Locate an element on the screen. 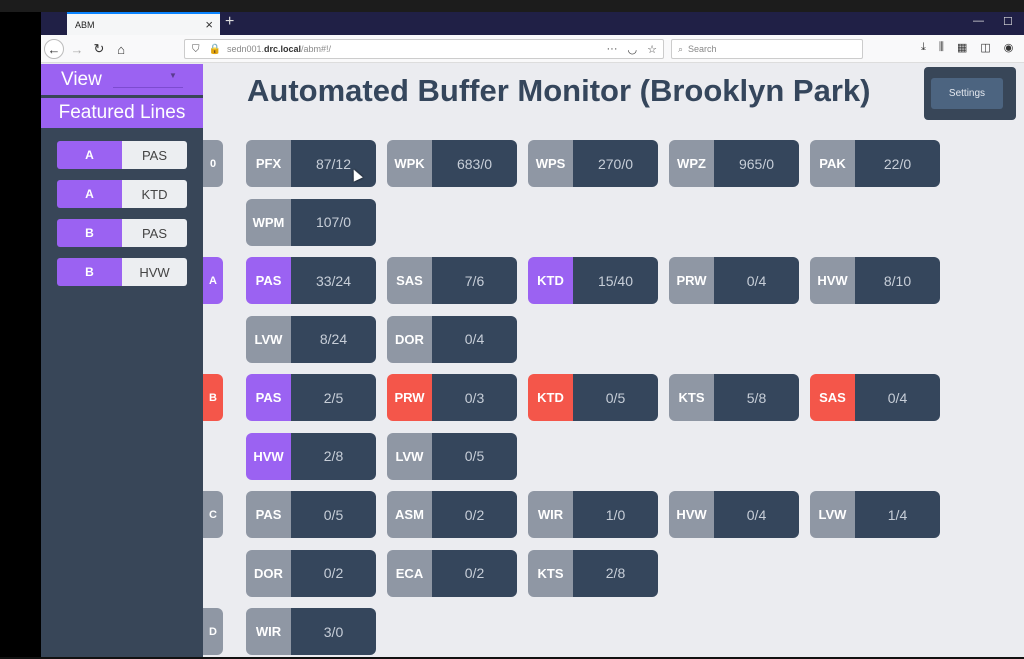  buffer-card: WIR 1/0 is located at coordinates (593, 514).